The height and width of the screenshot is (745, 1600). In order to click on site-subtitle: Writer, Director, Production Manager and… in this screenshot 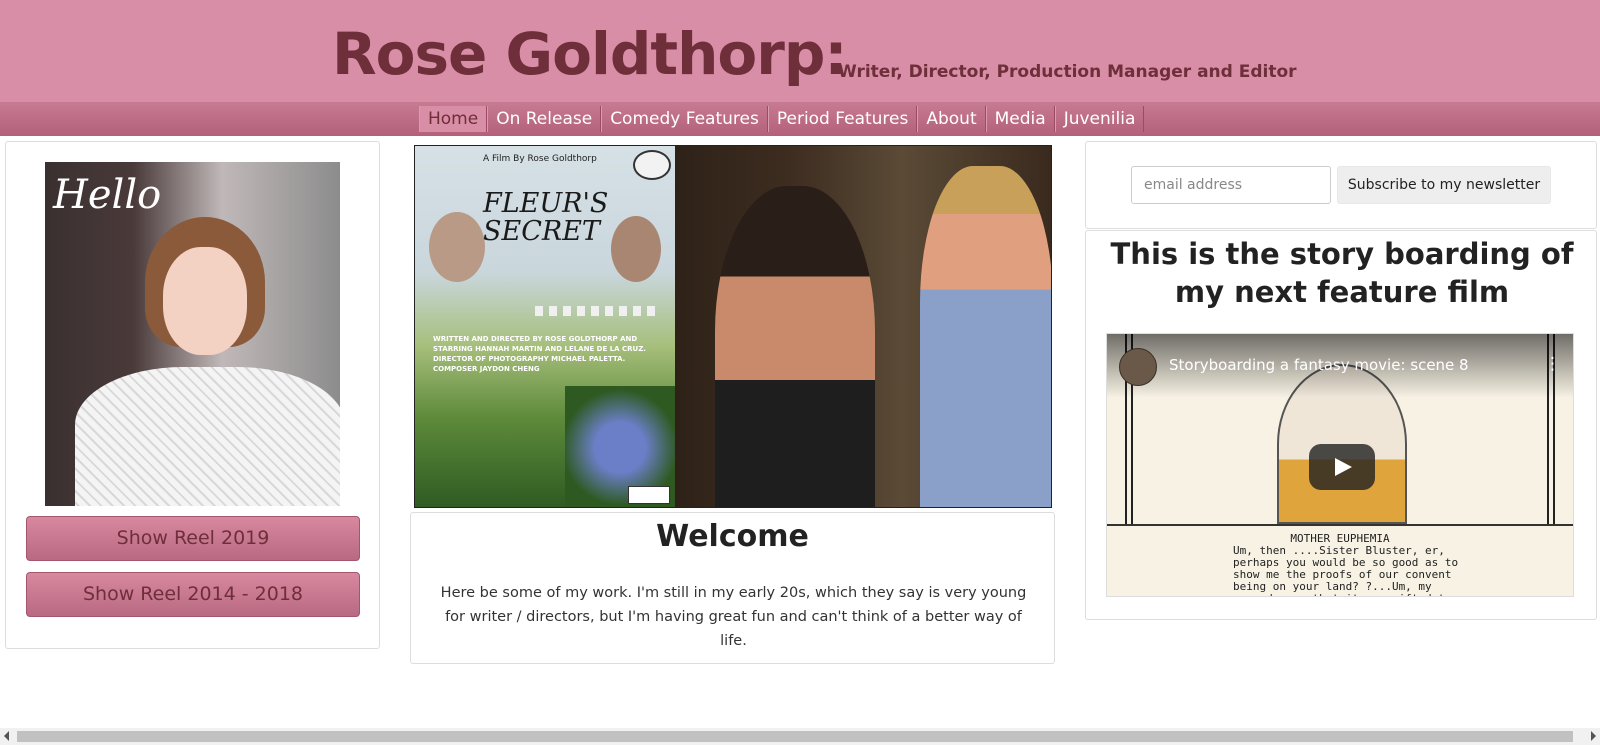, I will do `click(1067, 72)`.